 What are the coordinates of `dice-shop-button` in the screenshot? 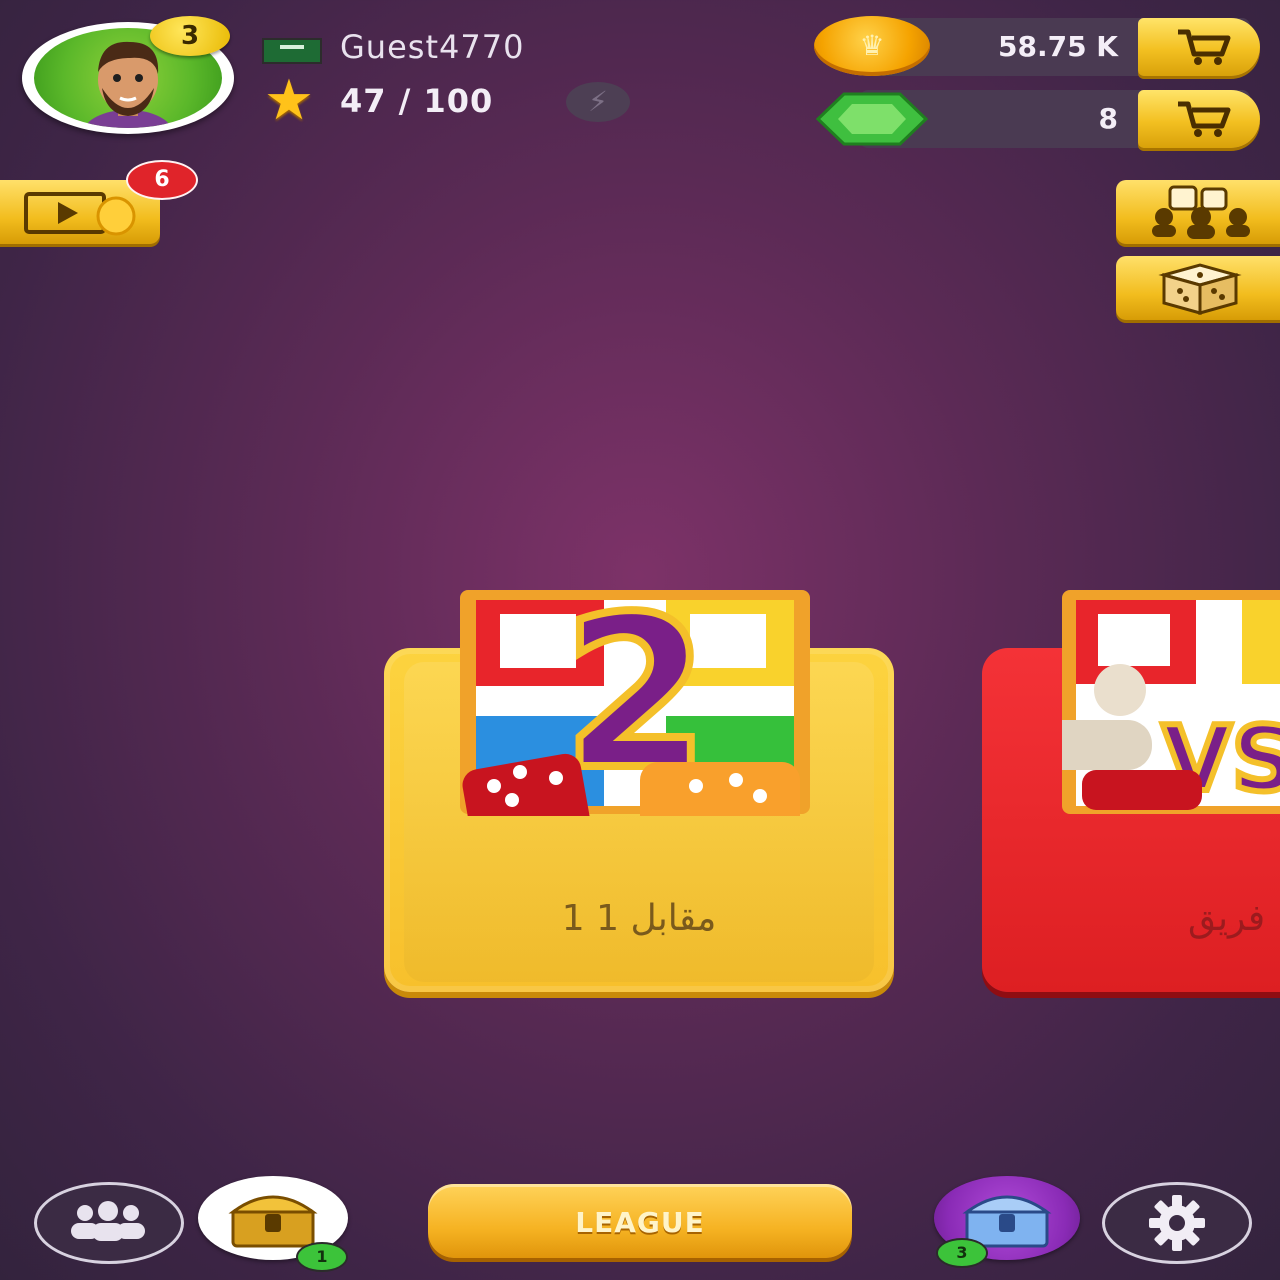 It's located at (1198, 288).